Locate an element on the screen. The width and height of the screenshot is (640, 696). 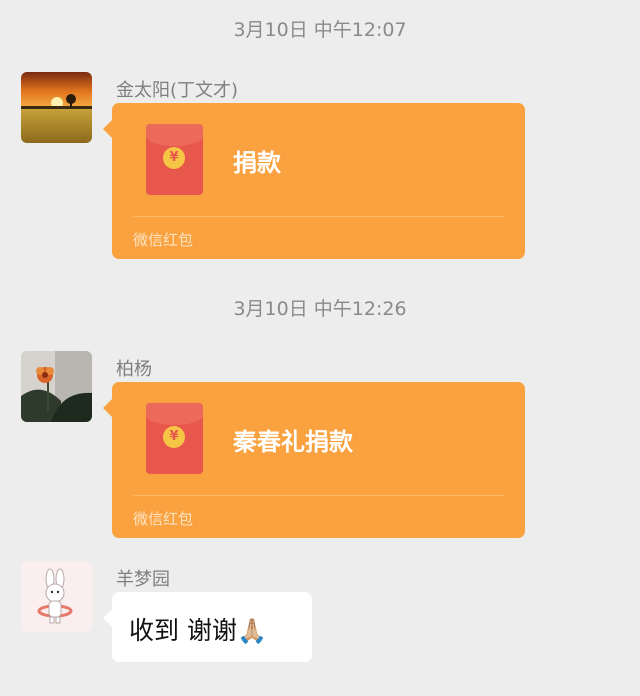
avatar-bunny is located at coordinates (56, 596).